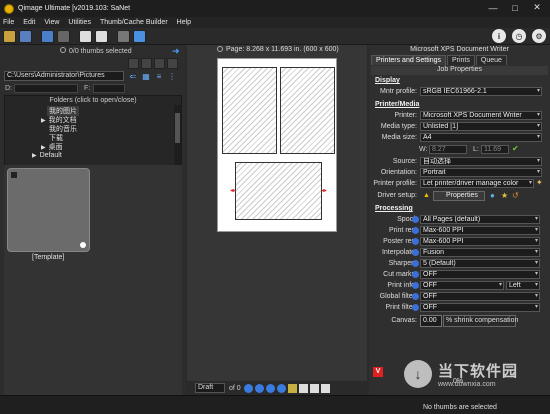  I want to click on filter-label: F:, so click(87, 88).